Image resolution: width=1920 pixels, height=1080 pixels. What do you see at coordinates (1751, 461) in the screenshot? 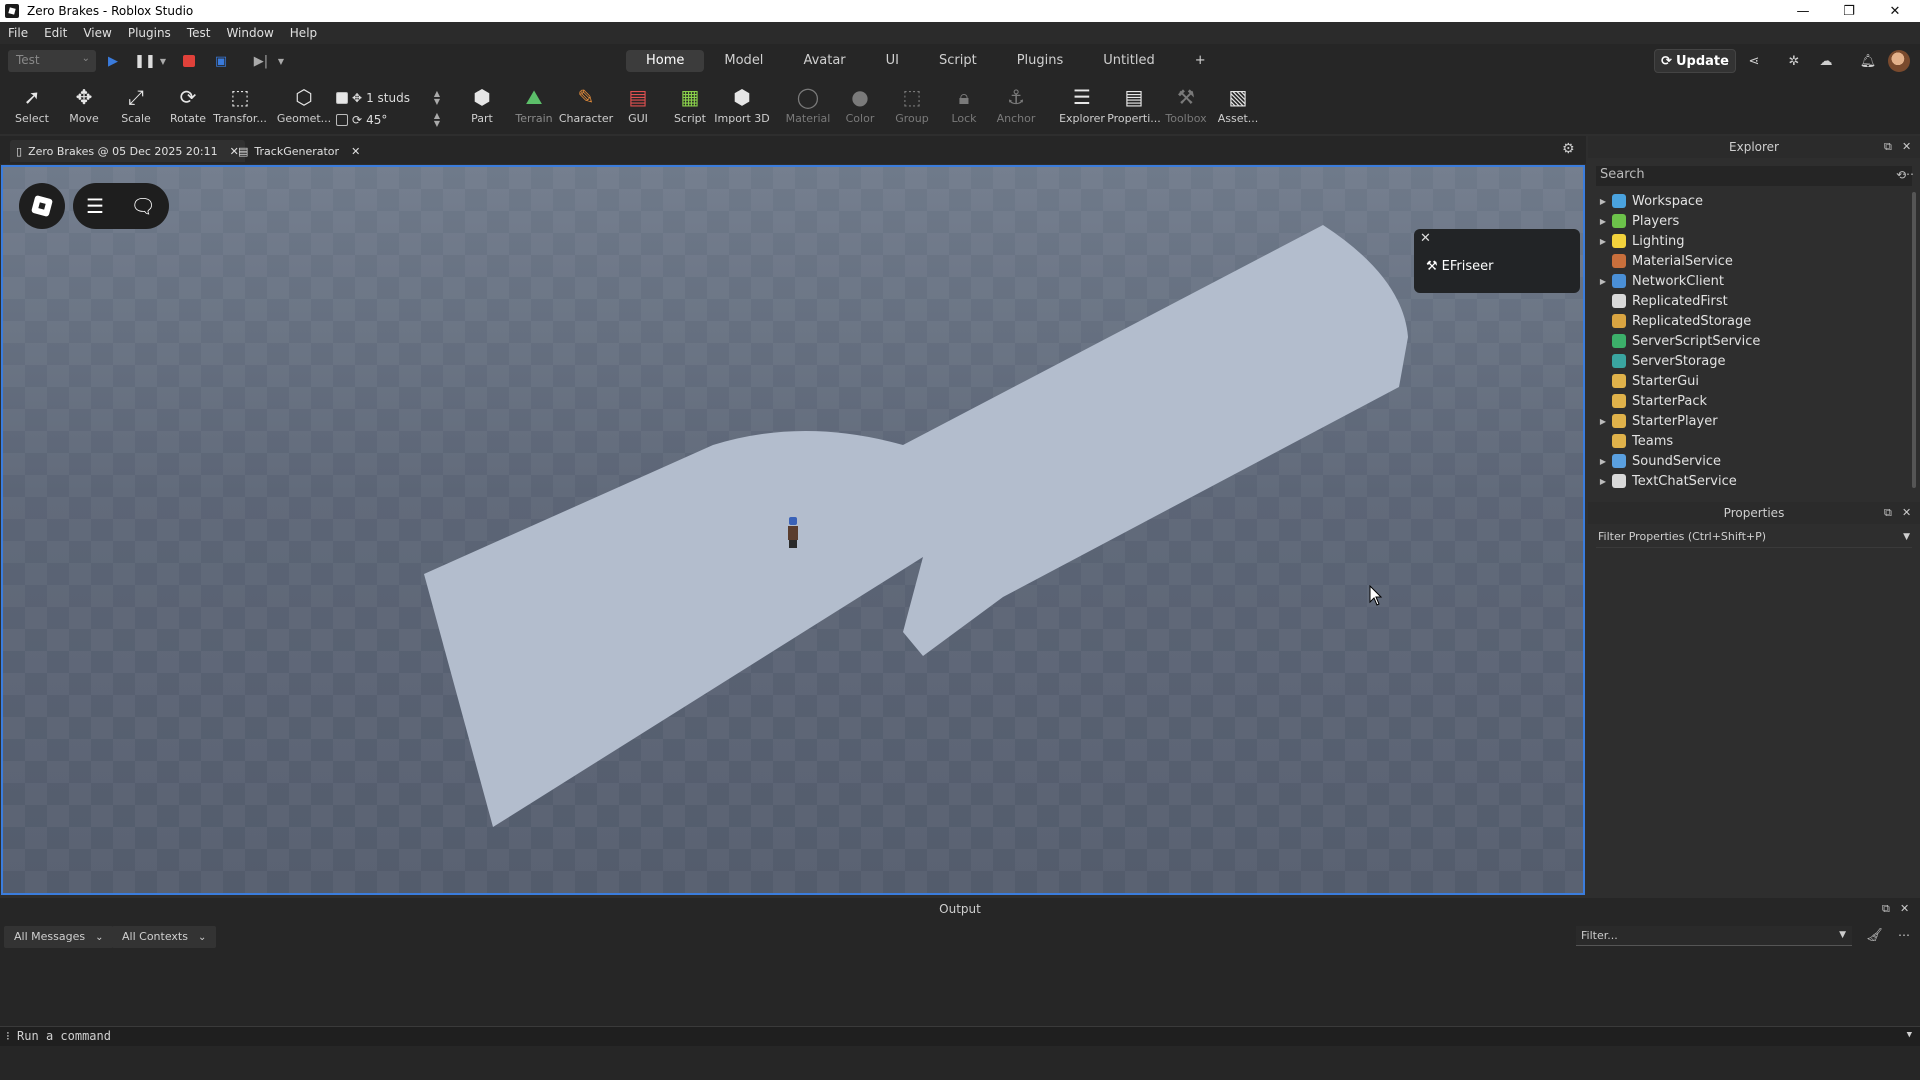
I see `tree-item-soundservice: ▶ SoundService` at bounding box center [1751, 461].